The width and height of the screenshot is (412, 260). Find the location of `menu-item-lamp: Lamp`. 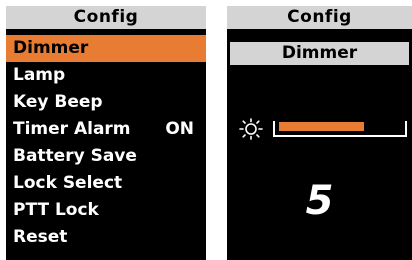

menu-item-lamp: Lamp is located at coordinates (106, 75).